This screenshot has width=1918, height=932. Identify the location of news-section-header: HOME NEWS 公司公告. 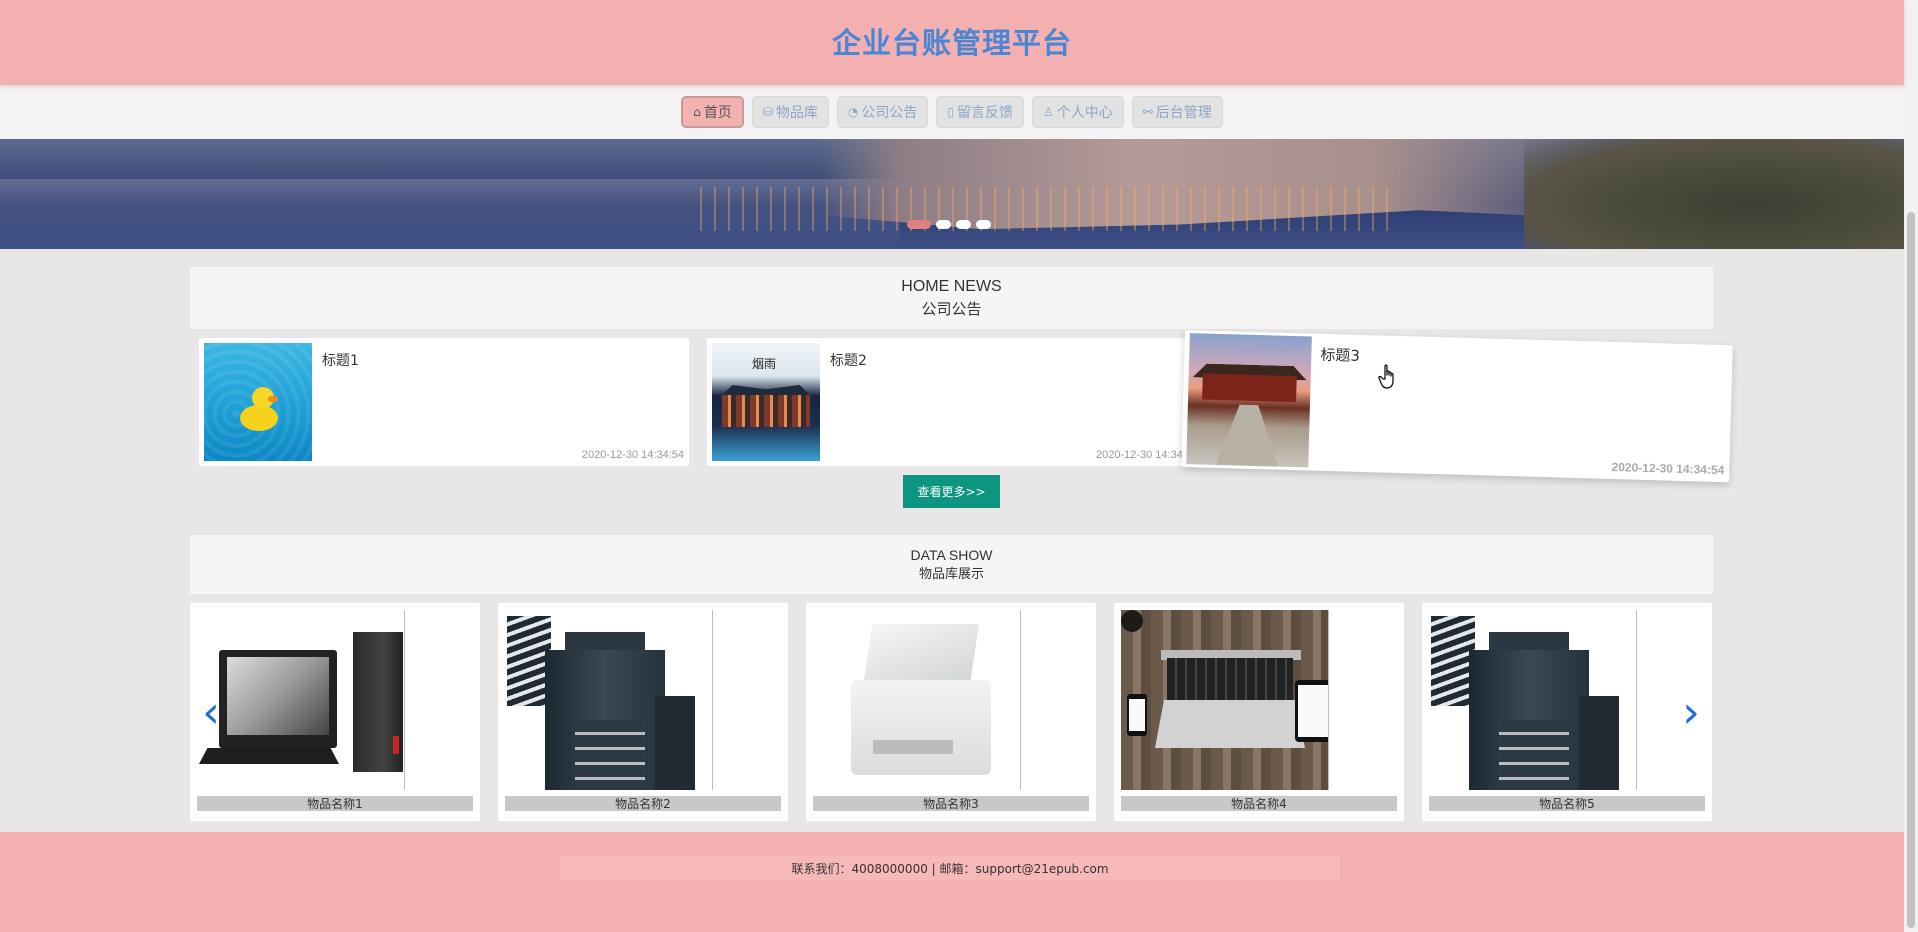
(951, 298).